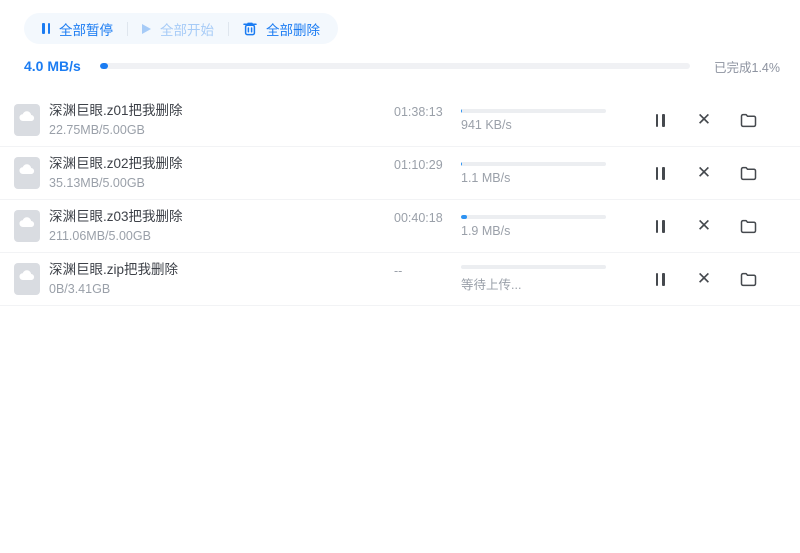 This screenshot has height=553, width=800. Describe the element at coordinates (398, 271) in the screenshot. I see `time-remaining: --` at that location.